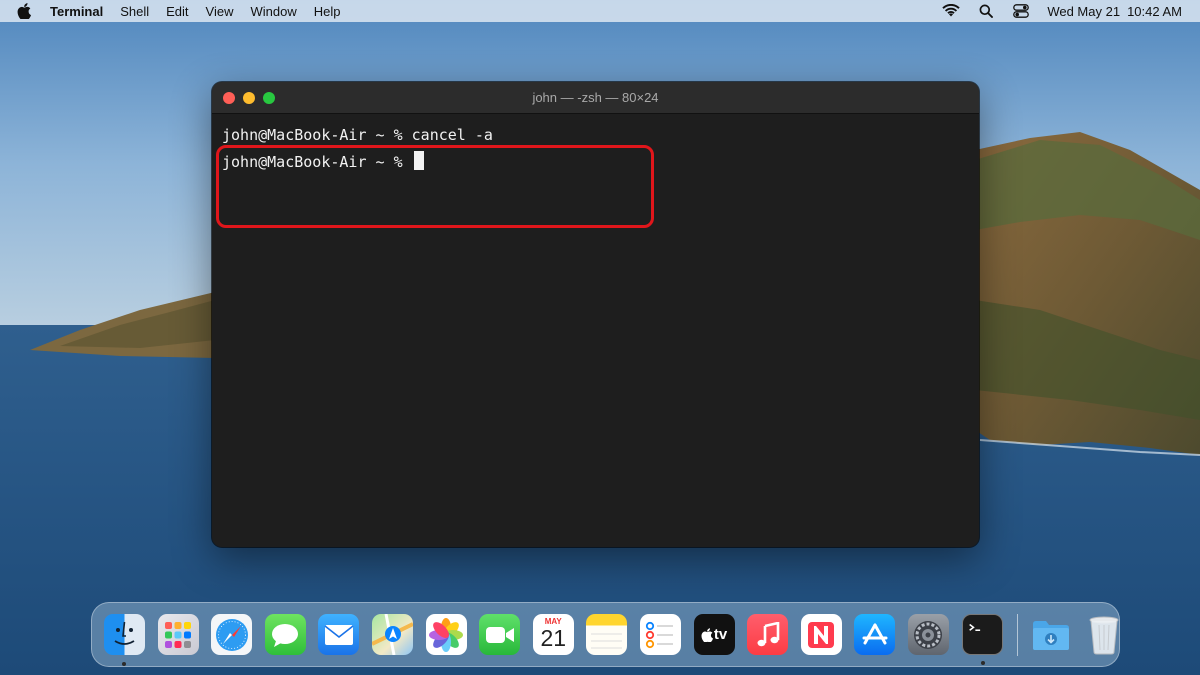 The height and width of the screenshot is (675, 1200). I want to click on search-icon, so click(986, 11).